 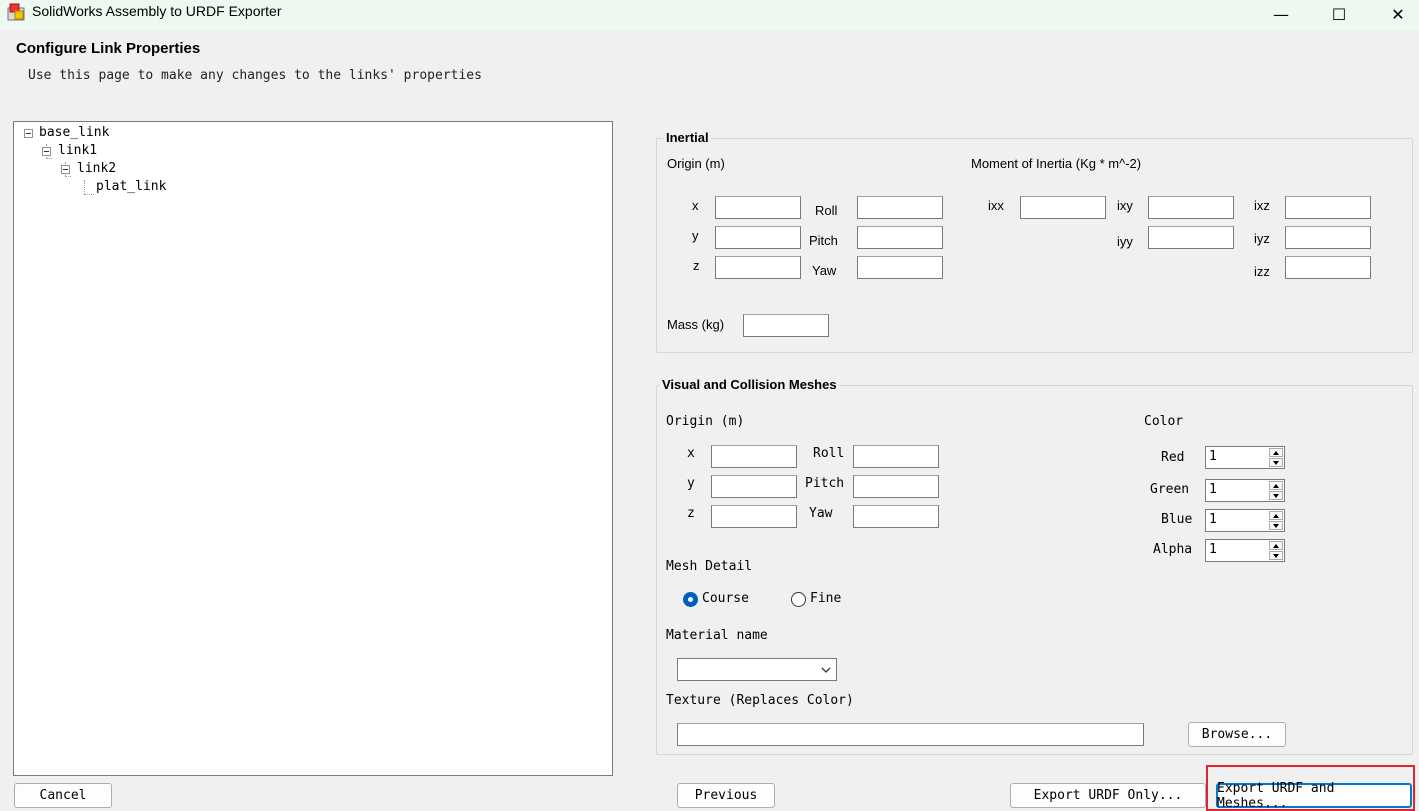 What do you see at coordinates (1245, 550) in the screenshot?
I see `alpha-spinner: 1` at bounding box center [1245, 550].